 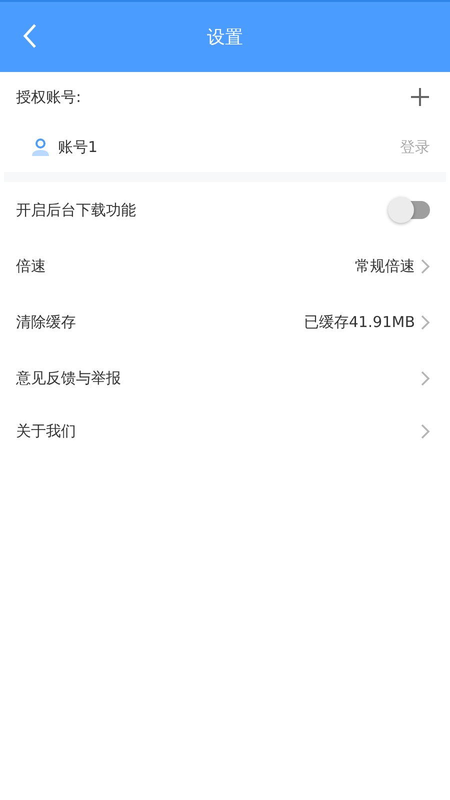 What do you see at coordinates (420, 97) in the screenshot?
I see `add-icon` at bounding box center [420, 97].